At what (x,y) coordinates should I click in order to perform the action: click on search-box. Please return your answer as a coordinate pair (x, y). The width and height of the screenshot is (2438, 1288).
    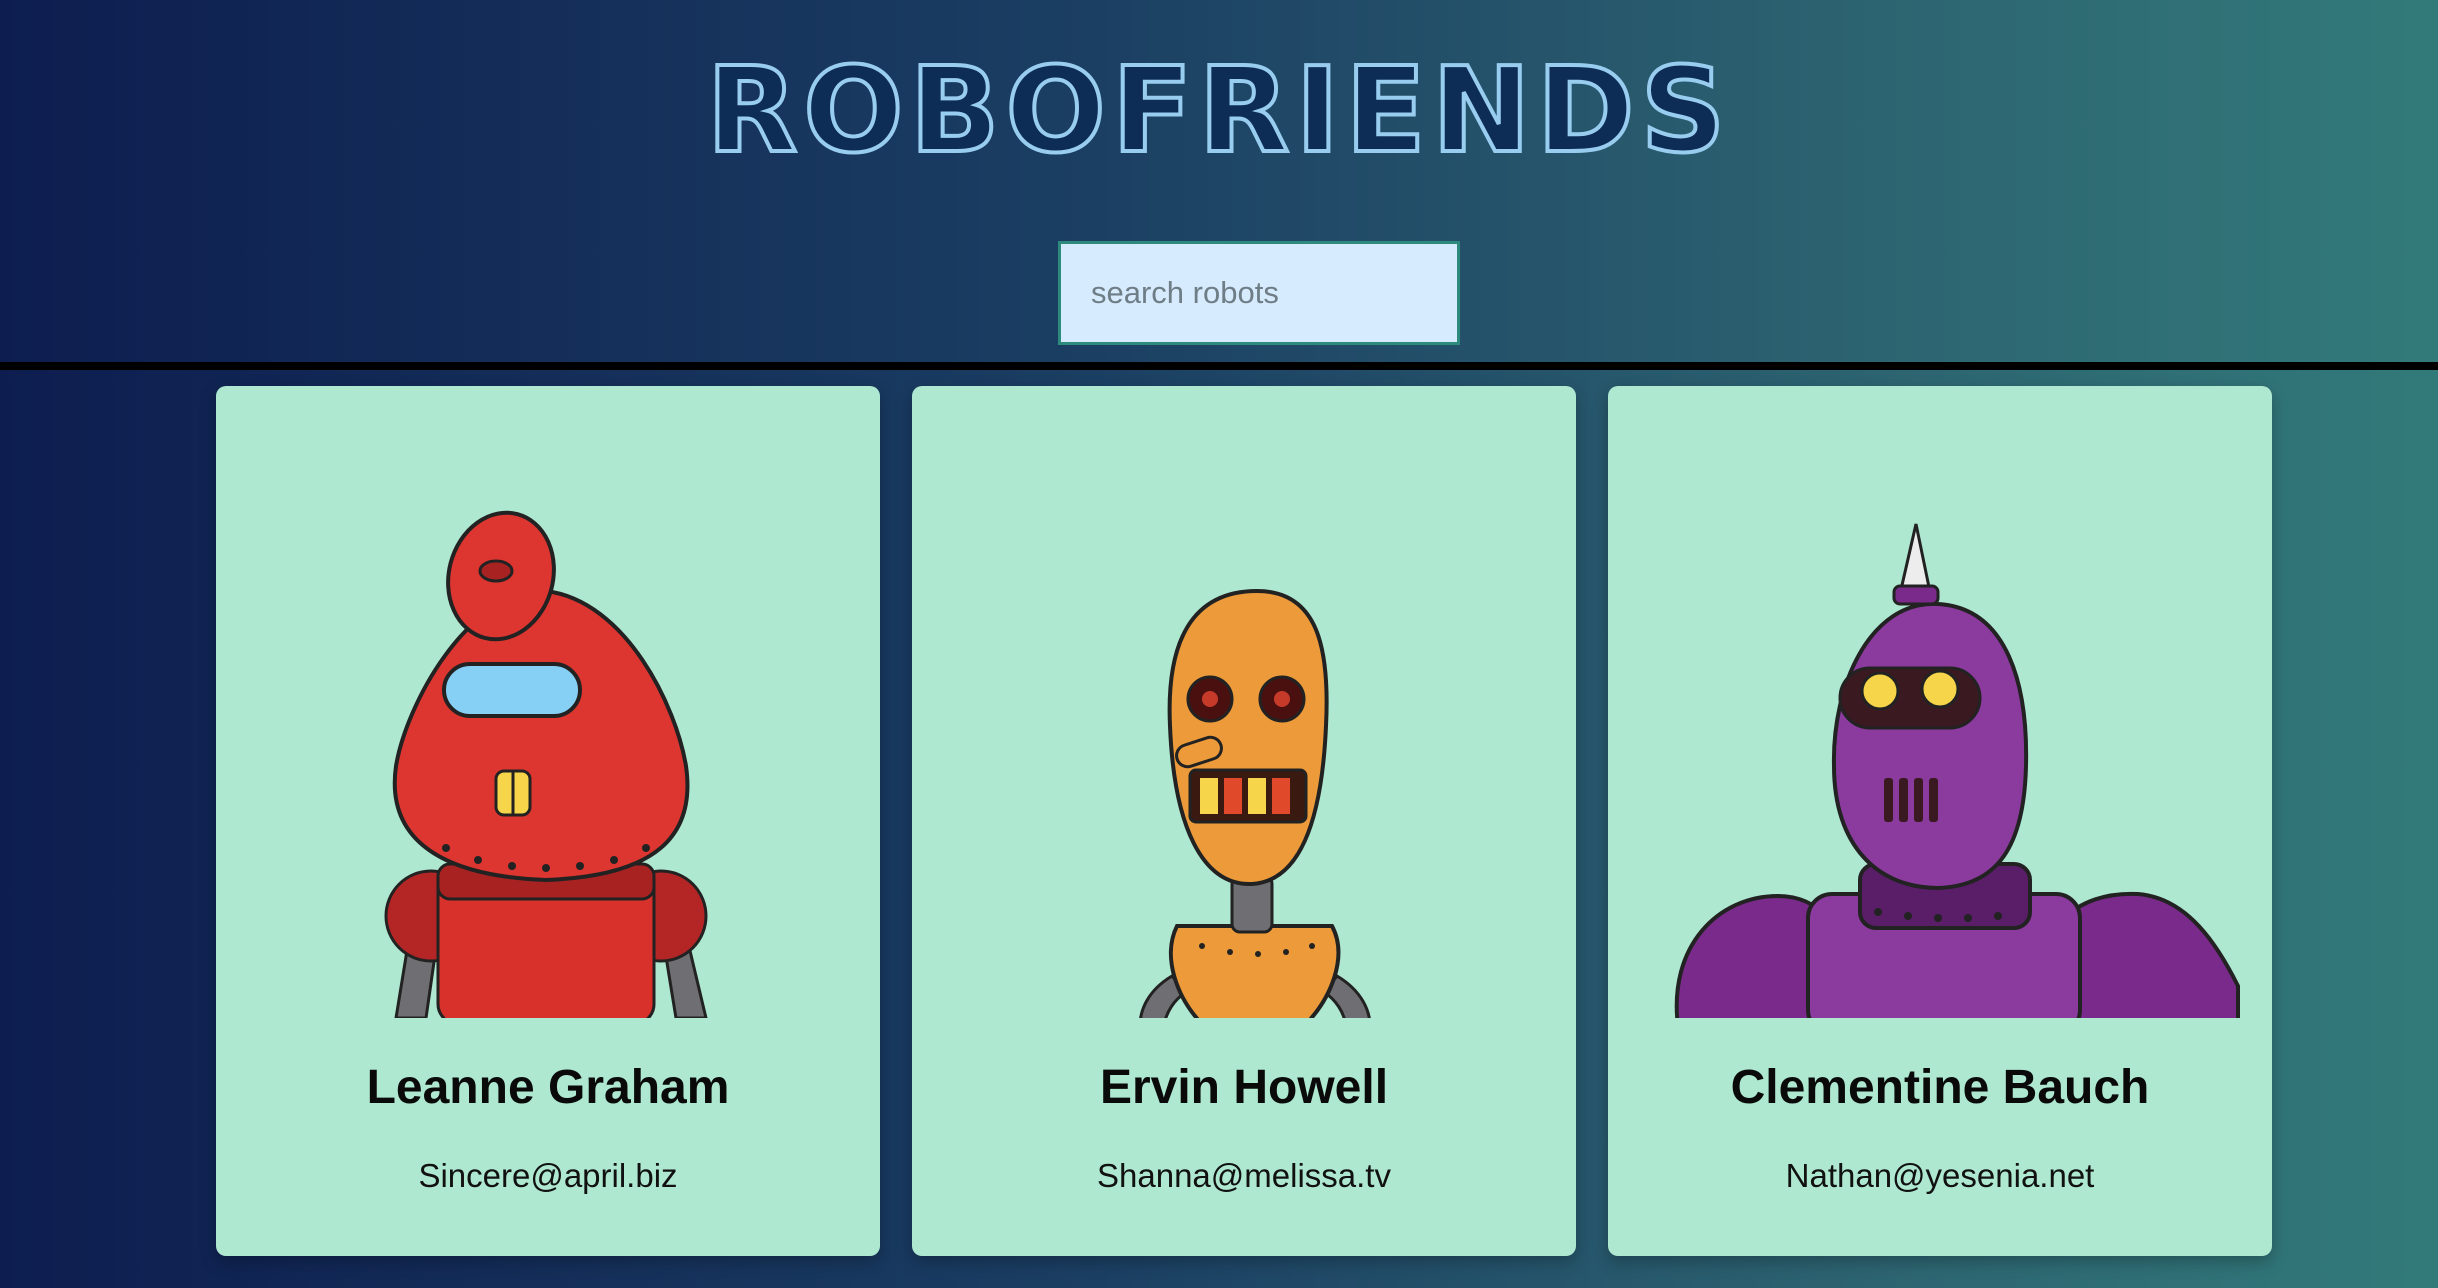
    Looking at the image, I should click on (1259, 293).